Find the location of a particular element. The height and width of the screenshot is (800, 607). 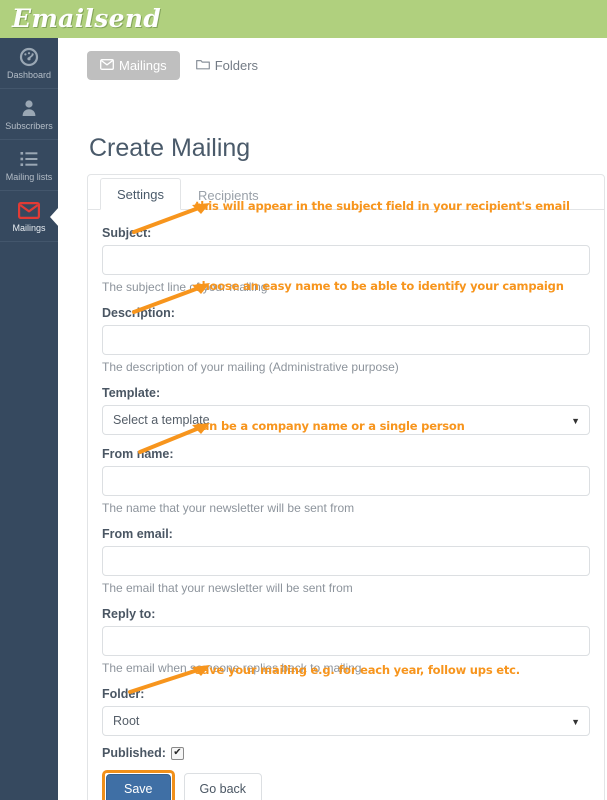

sidebar-item-label: Dashboard is located at coordinates (29, 75).